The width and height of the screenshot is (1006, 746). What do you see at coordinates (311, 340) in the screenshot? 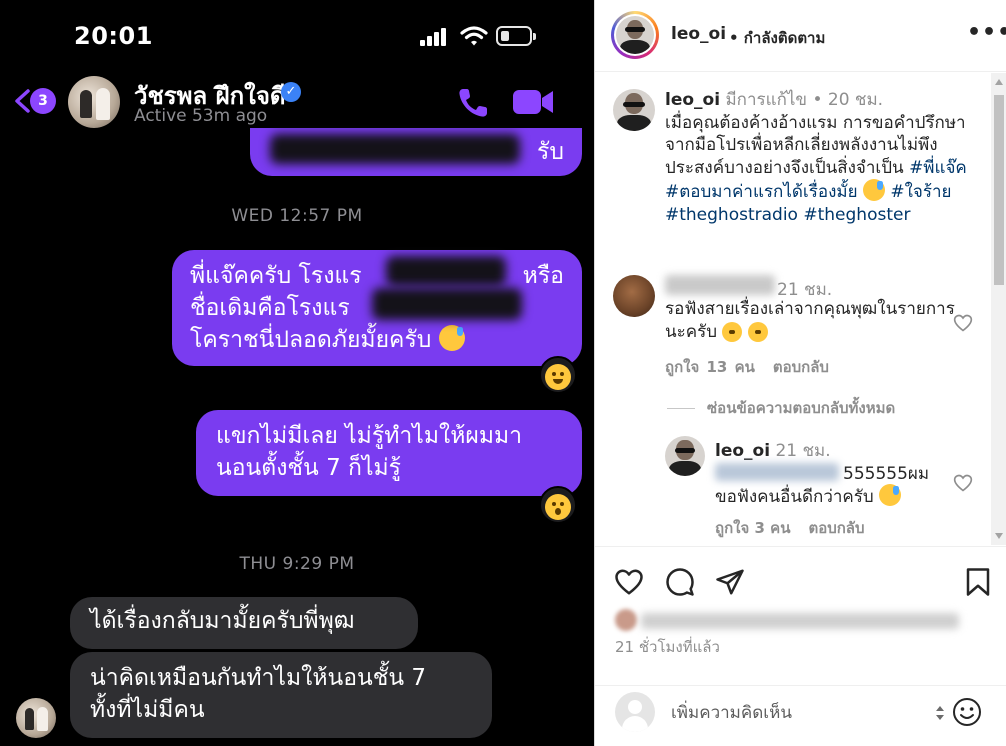
I see `message-text: โคราชนี่ปลอดภัยมั้ยครับ` at bounding box center [311, 340].